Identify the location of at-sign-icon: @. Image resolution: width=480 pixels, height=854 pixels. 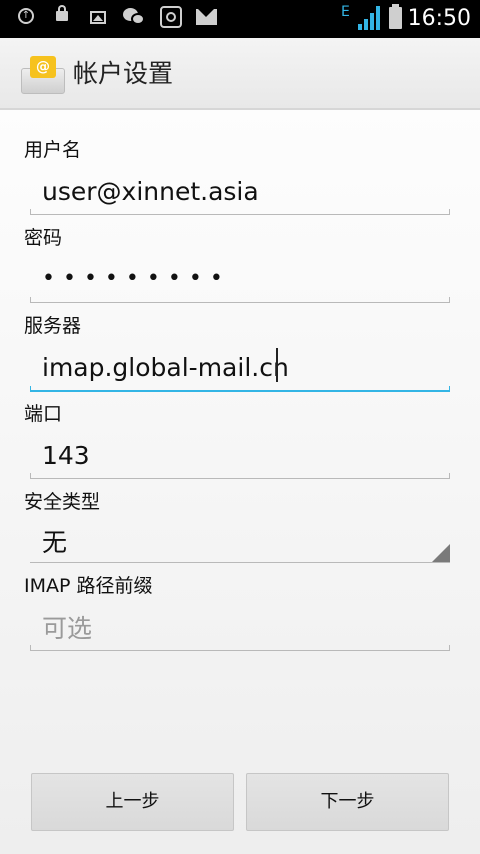
(43, 67).